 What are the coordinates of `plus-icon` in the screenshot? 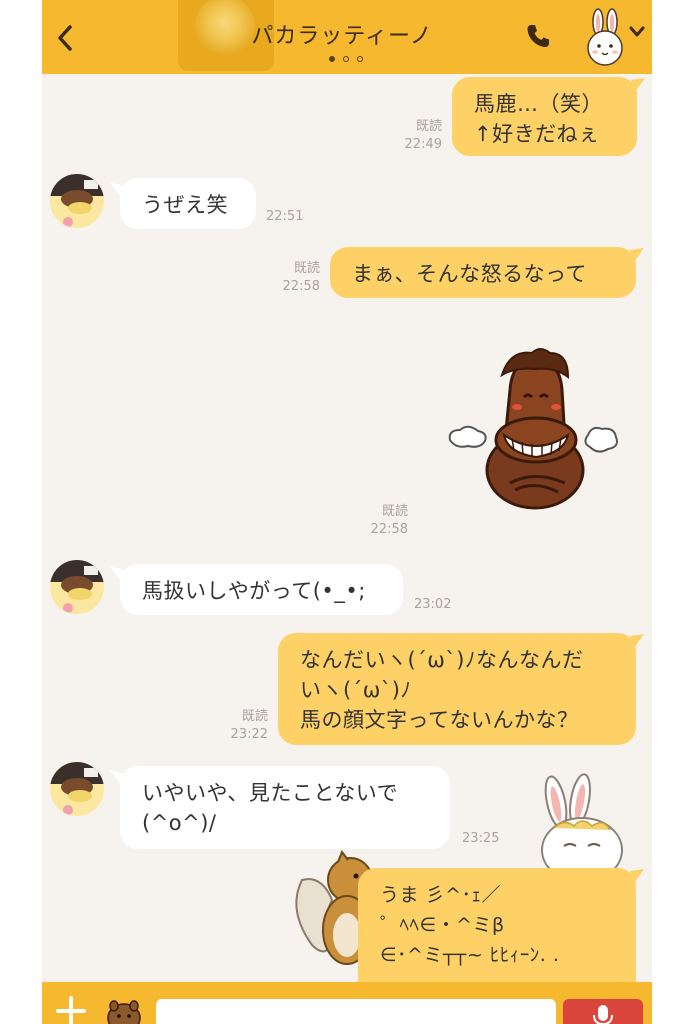 It's located at (71, 1010).